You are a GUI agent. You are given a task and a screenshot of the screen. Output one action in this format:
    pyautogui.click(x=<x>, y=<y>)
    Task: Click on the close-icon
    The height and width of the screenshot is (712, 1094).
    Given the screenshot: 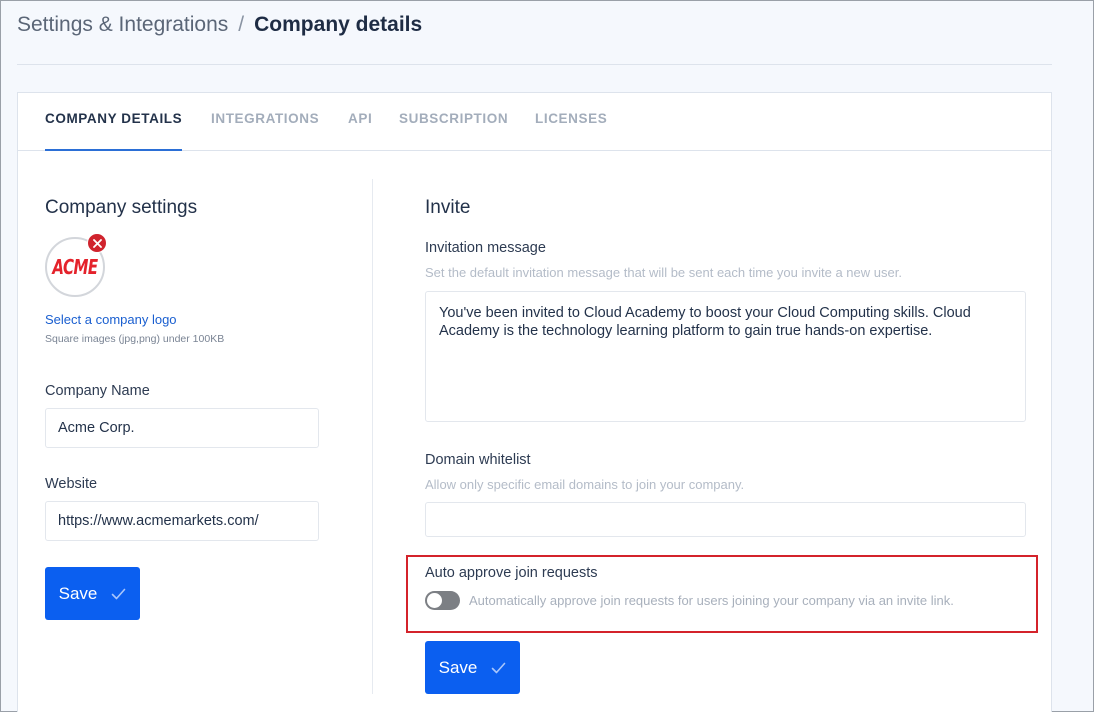 What is the action you would take?
    pyautogui.click(x=97, y=243)
    